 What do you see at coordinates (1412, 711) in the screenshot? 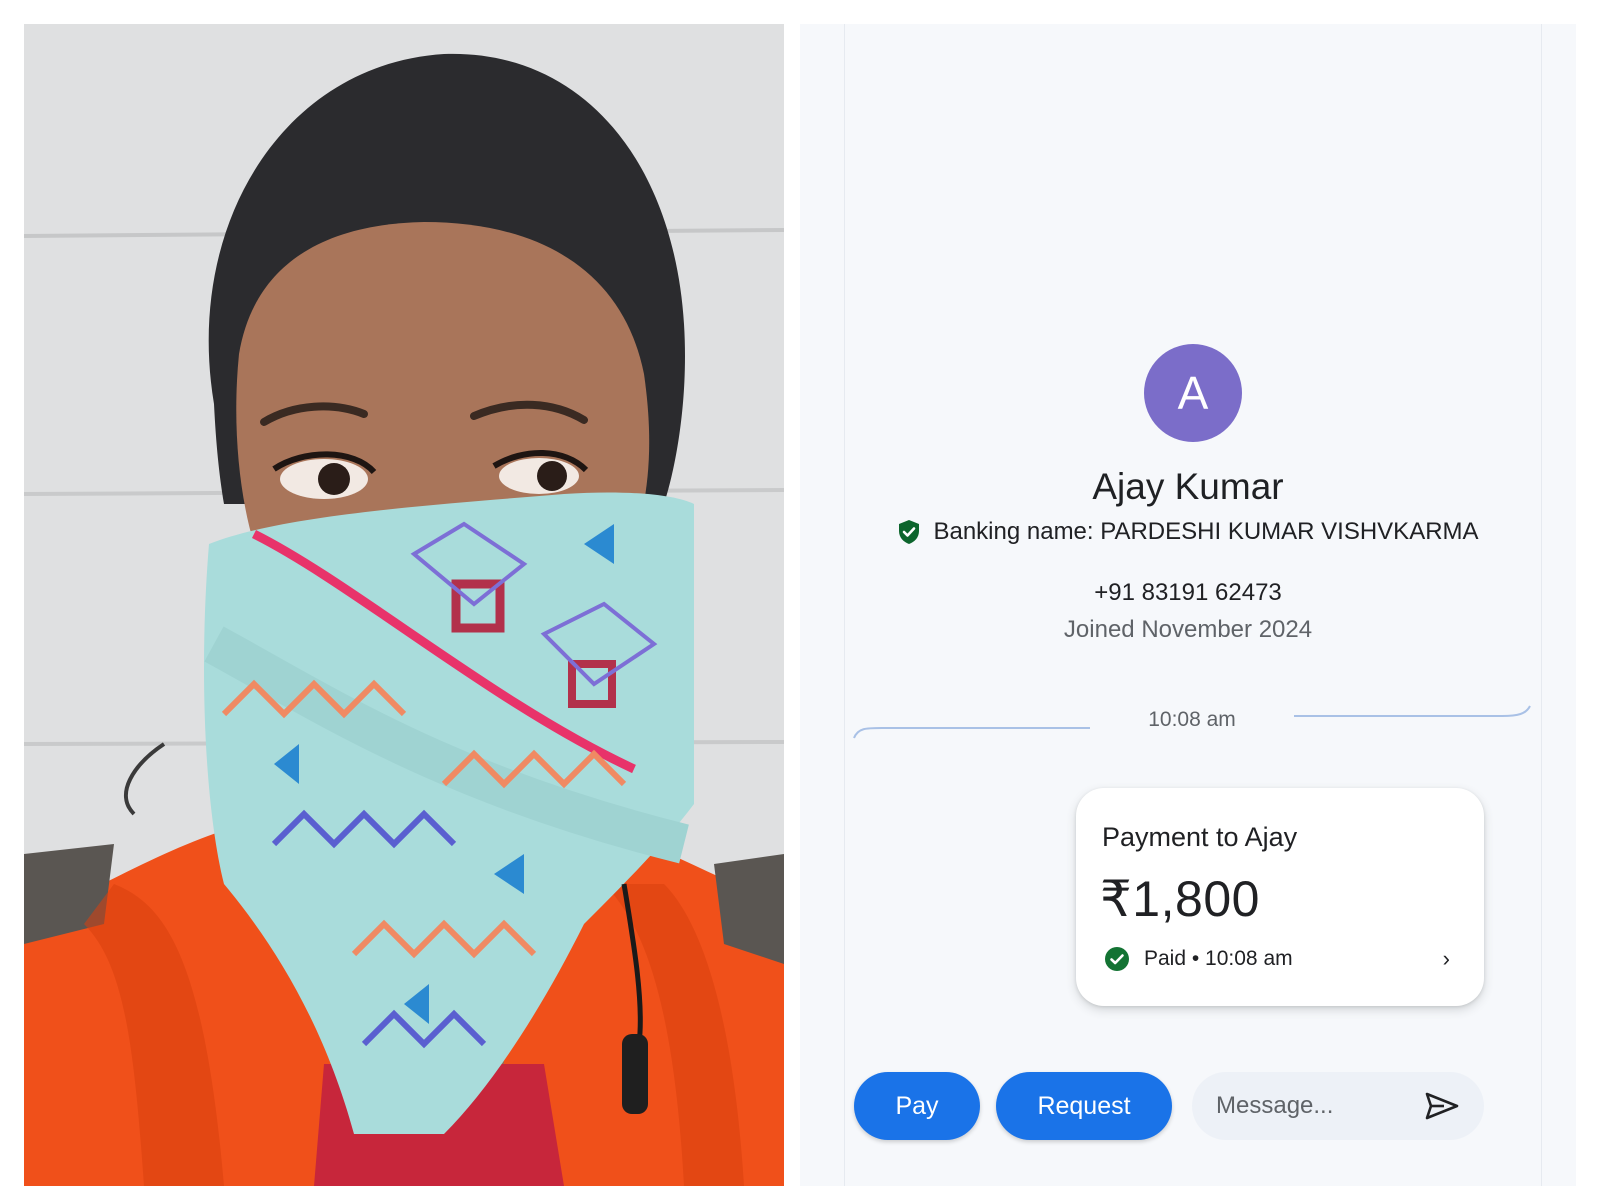
I see `divider-line-right` at bounding box center [1412, 711].